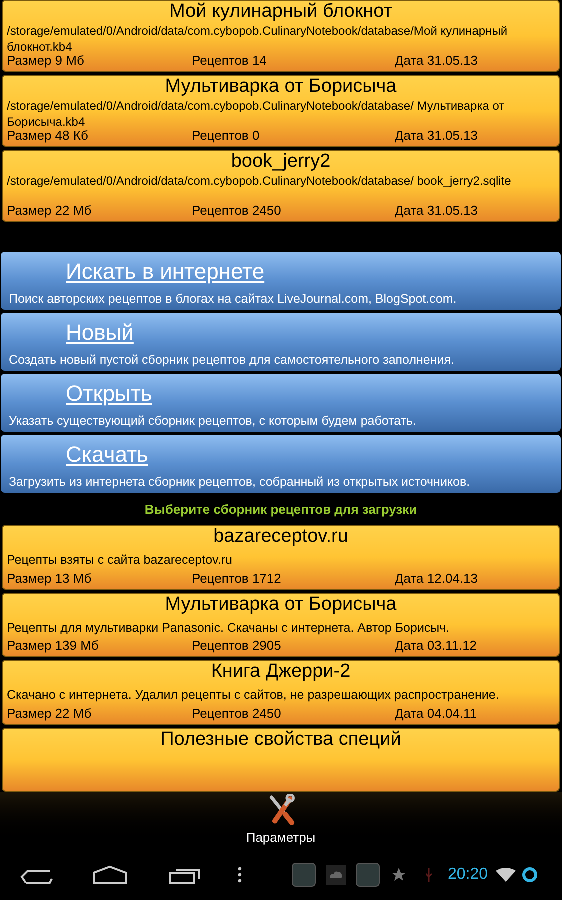  I want to click on book-card: Полезные свойства специй, so click(281, 760).